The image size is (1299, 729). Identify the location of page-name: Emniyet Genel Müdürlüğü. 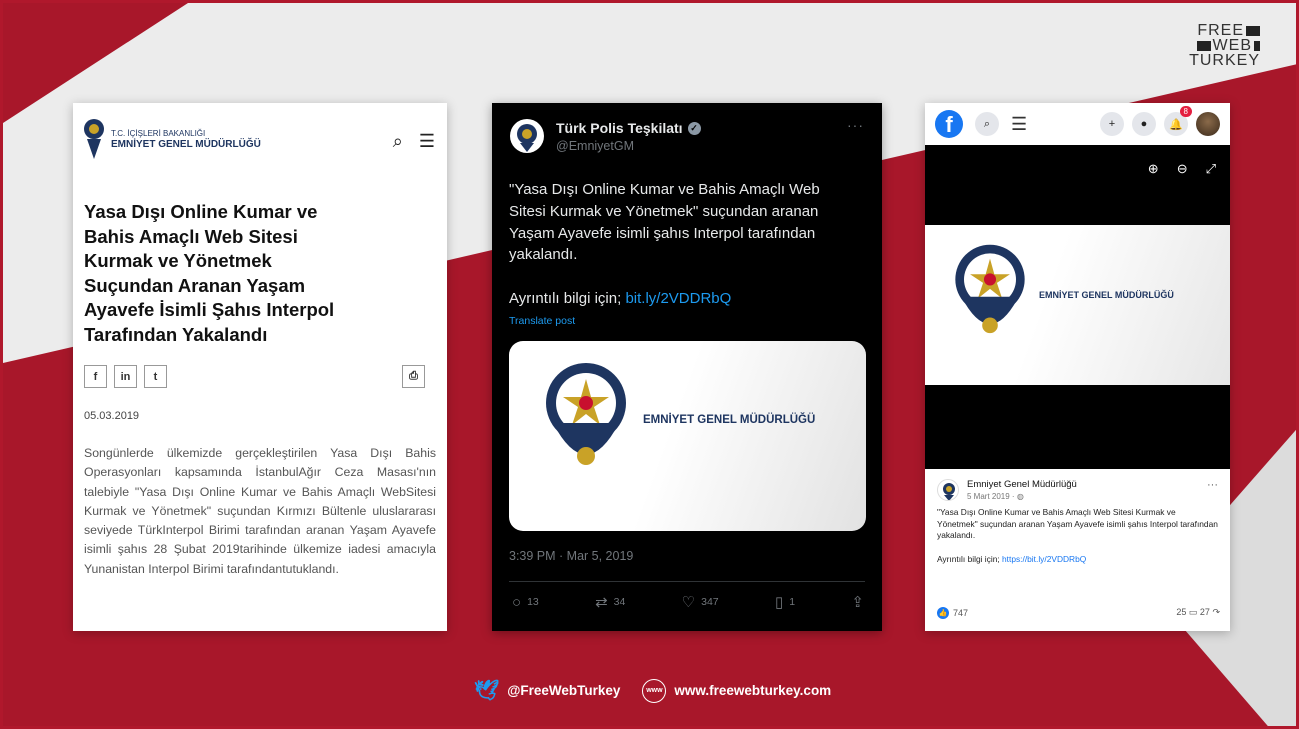
(1022, 484).